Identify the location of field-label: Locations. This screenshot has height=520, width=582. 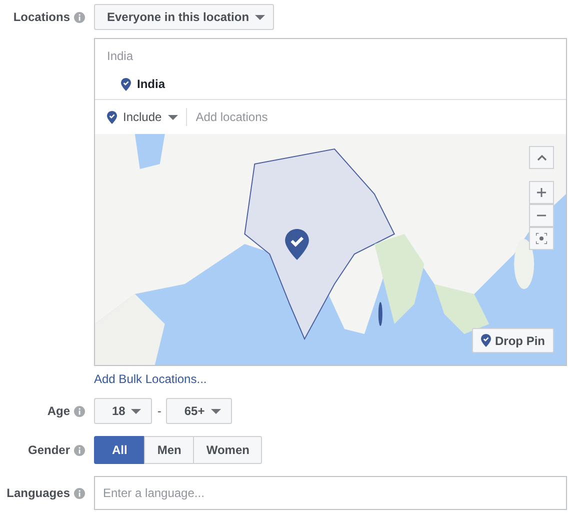
(41, 17).